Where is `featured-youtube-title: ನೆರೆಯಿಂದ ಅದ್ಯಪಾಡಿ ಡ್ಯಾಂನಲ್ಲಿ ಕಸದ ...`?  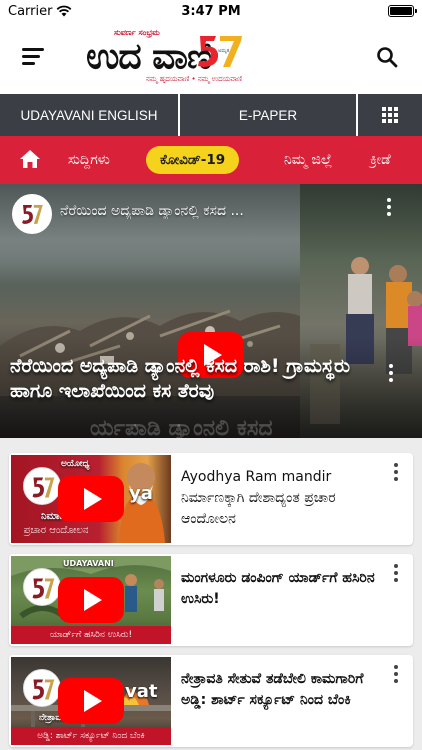
featured-youtube-title: ನೆರೆಯಿಂದ ಅದ್ಯಪಾಡಿ ಡ್ಯಾಂನಲ್ಲಿ ಕಸದ ... is located at coordinates (152, 211).